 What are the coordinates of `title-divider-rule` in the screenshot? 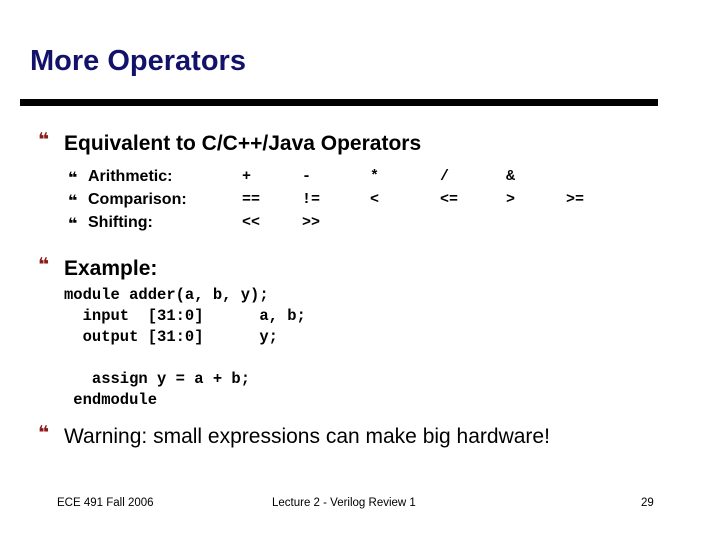 It's located at (339, 102).